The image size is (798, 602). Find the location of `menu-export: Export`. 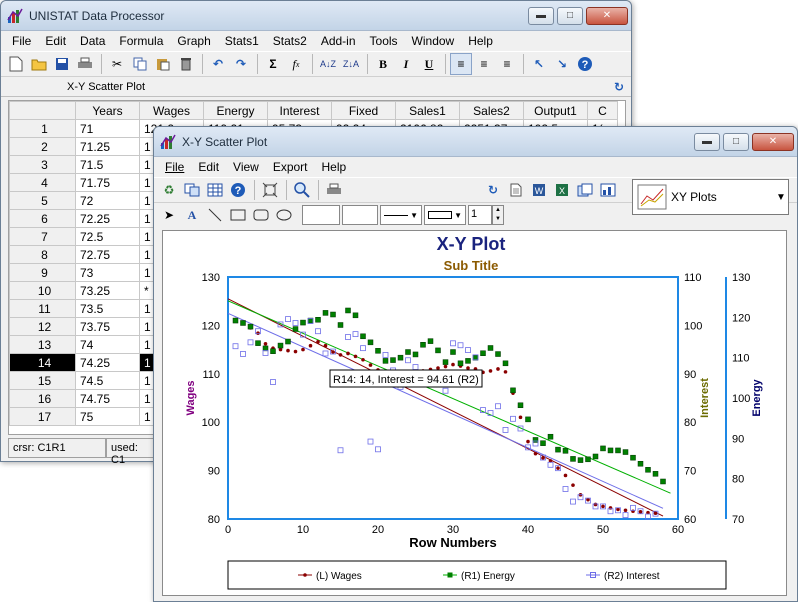

menu-export: Export is located at coordinates (290, 167).